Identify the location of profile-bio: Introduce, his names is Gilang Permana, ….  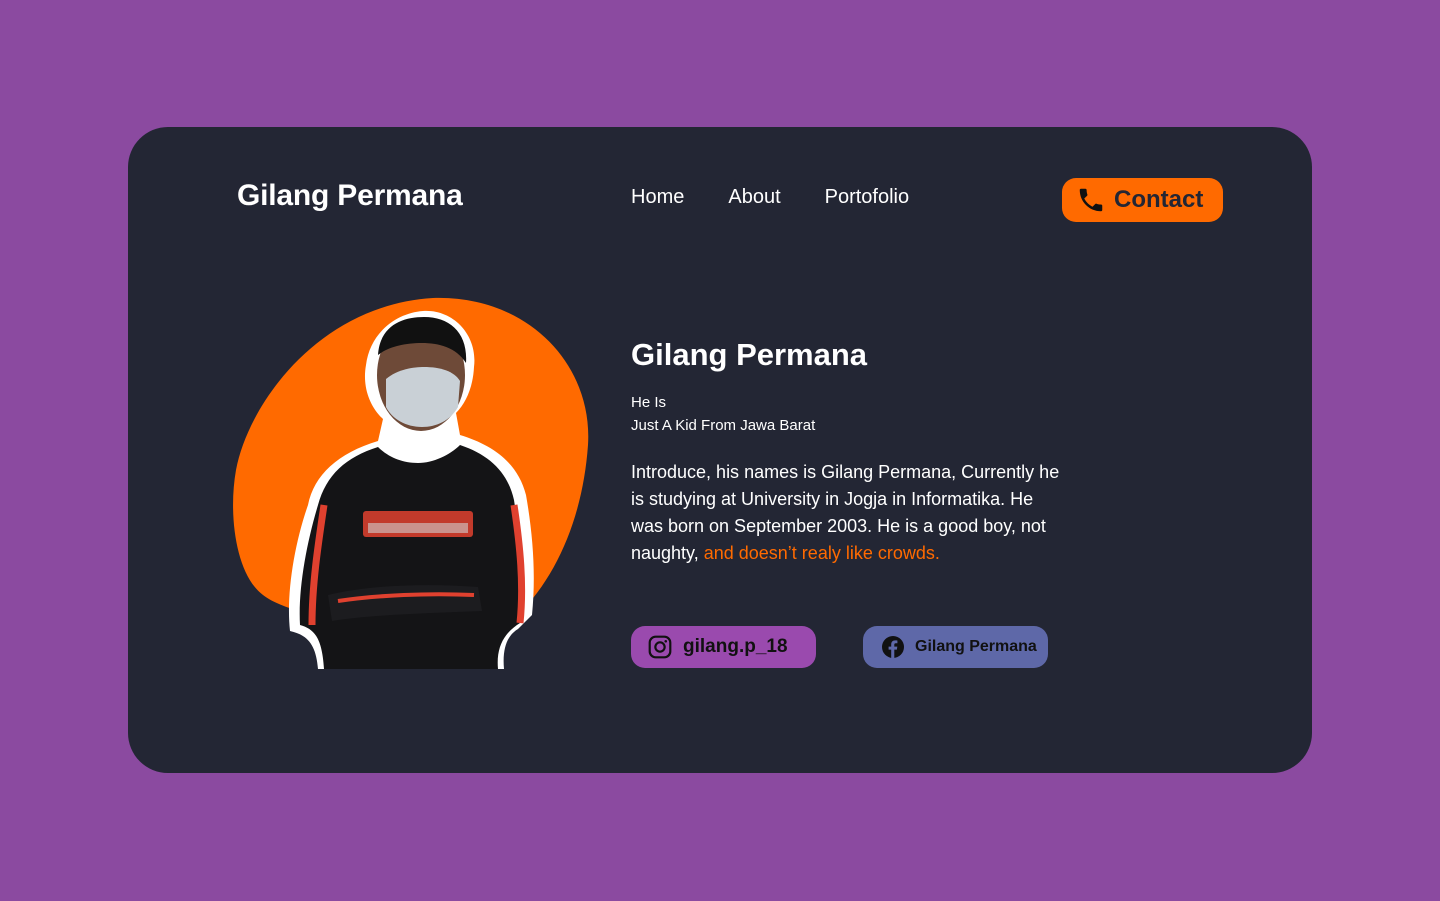
(846, 513).